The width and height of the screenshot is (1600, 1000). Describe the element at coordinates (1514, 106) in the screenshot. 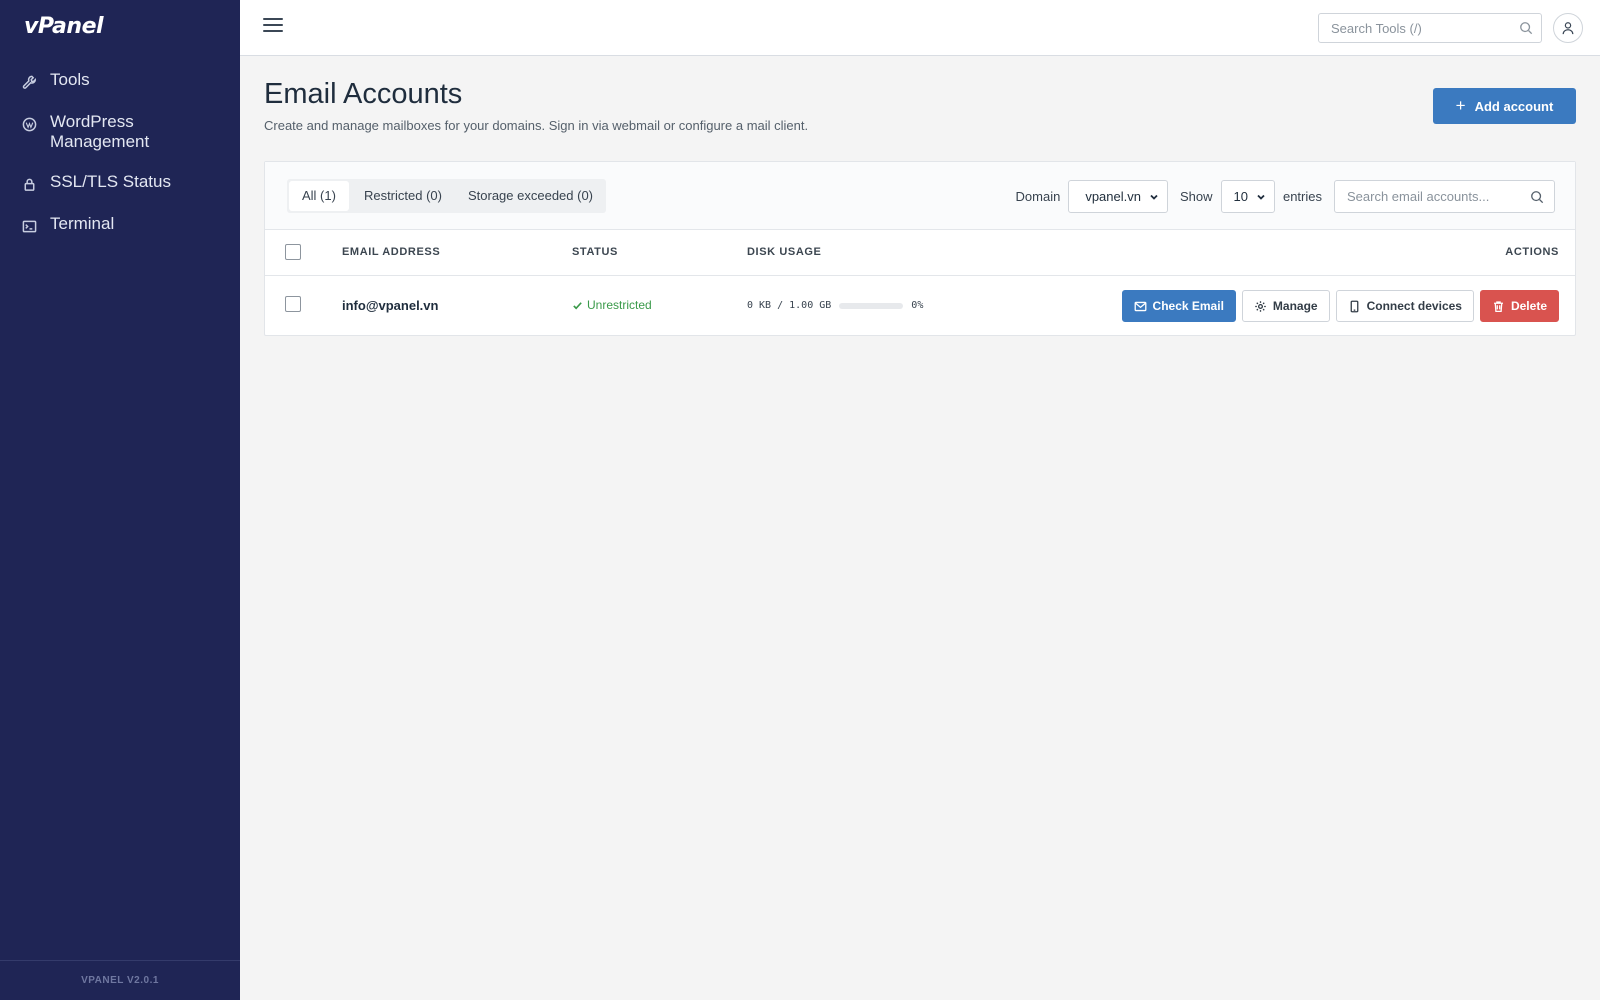

I see `add-account-label: Add account` at that location.